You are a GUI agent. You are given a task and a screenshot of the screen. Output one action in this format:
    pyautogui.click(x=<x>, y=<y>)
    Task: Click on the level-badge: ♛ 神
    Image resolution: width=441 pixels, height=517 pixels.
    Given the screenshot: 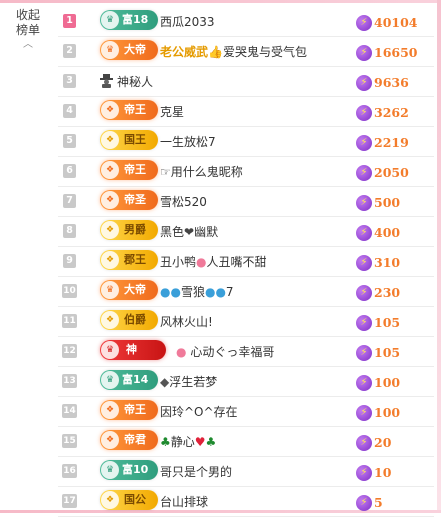 What is the action you would take?
    pyautogui.click(x=133, y=350)
    